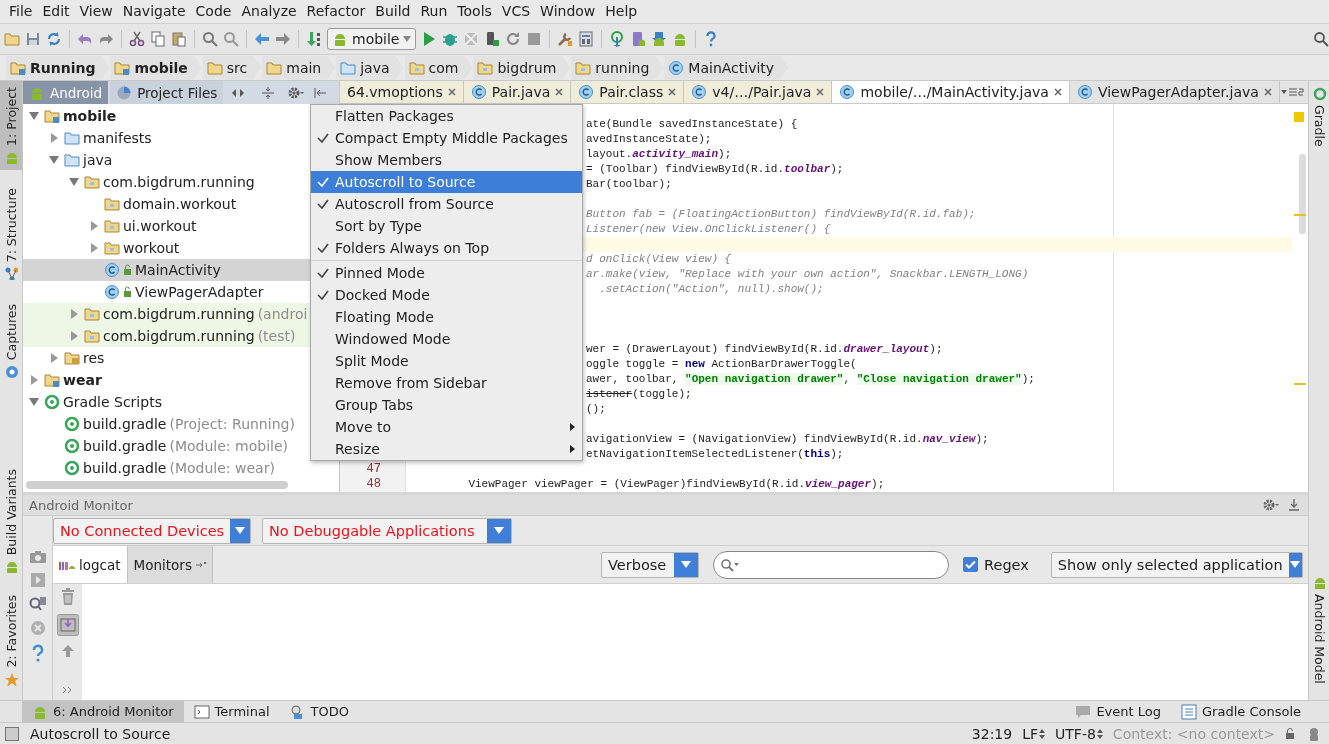  What do you see at coordinates (715, 169) in the screenshot?
I see `code-line: = (Toolbar) findViewById(R.id.toolbar);` at bounding box center [715, 169].